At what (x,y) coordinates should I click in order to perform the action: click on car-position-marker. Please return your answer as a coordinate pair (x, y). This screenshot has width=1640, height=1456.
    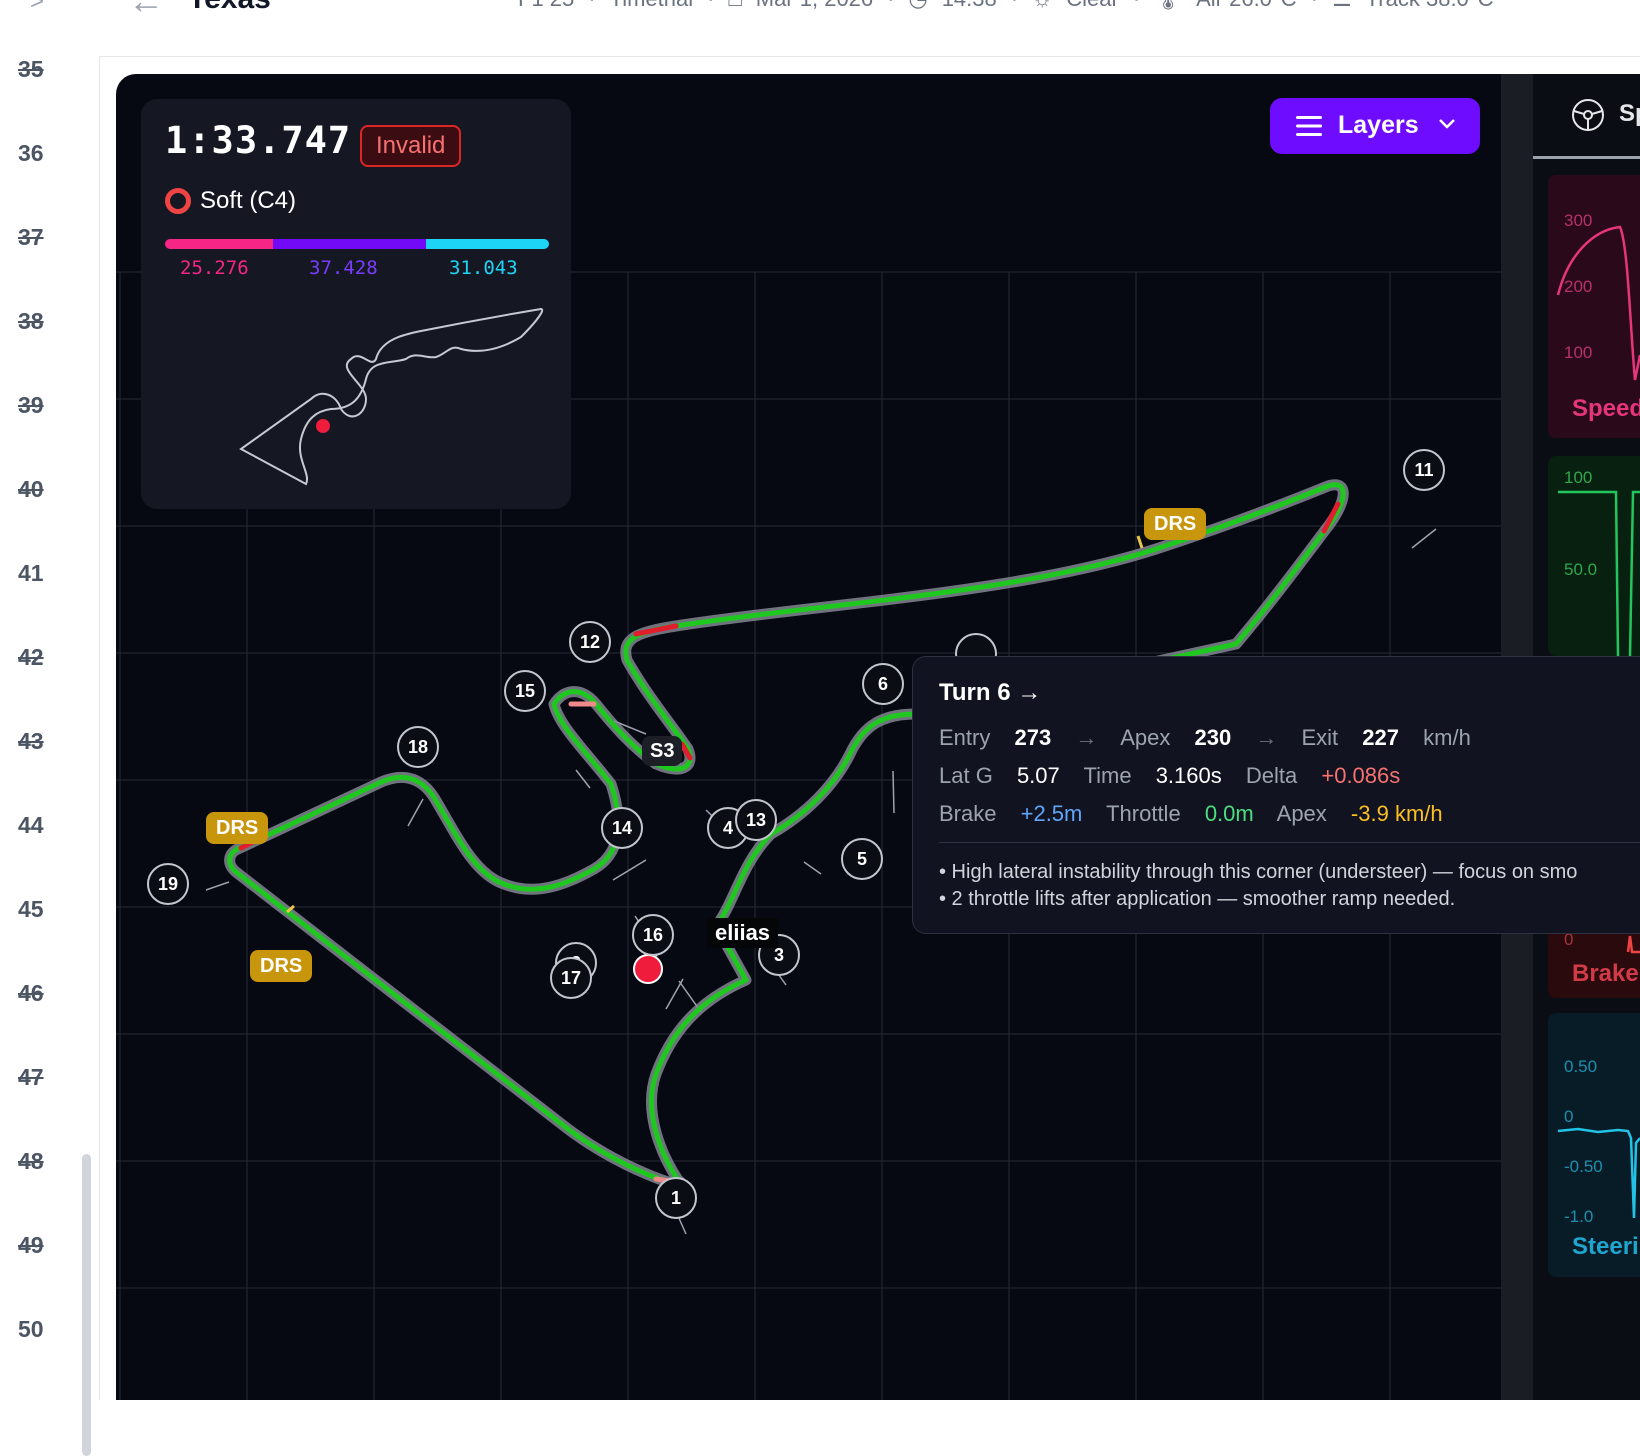
    Looking at the image, I should click on (648, 969).